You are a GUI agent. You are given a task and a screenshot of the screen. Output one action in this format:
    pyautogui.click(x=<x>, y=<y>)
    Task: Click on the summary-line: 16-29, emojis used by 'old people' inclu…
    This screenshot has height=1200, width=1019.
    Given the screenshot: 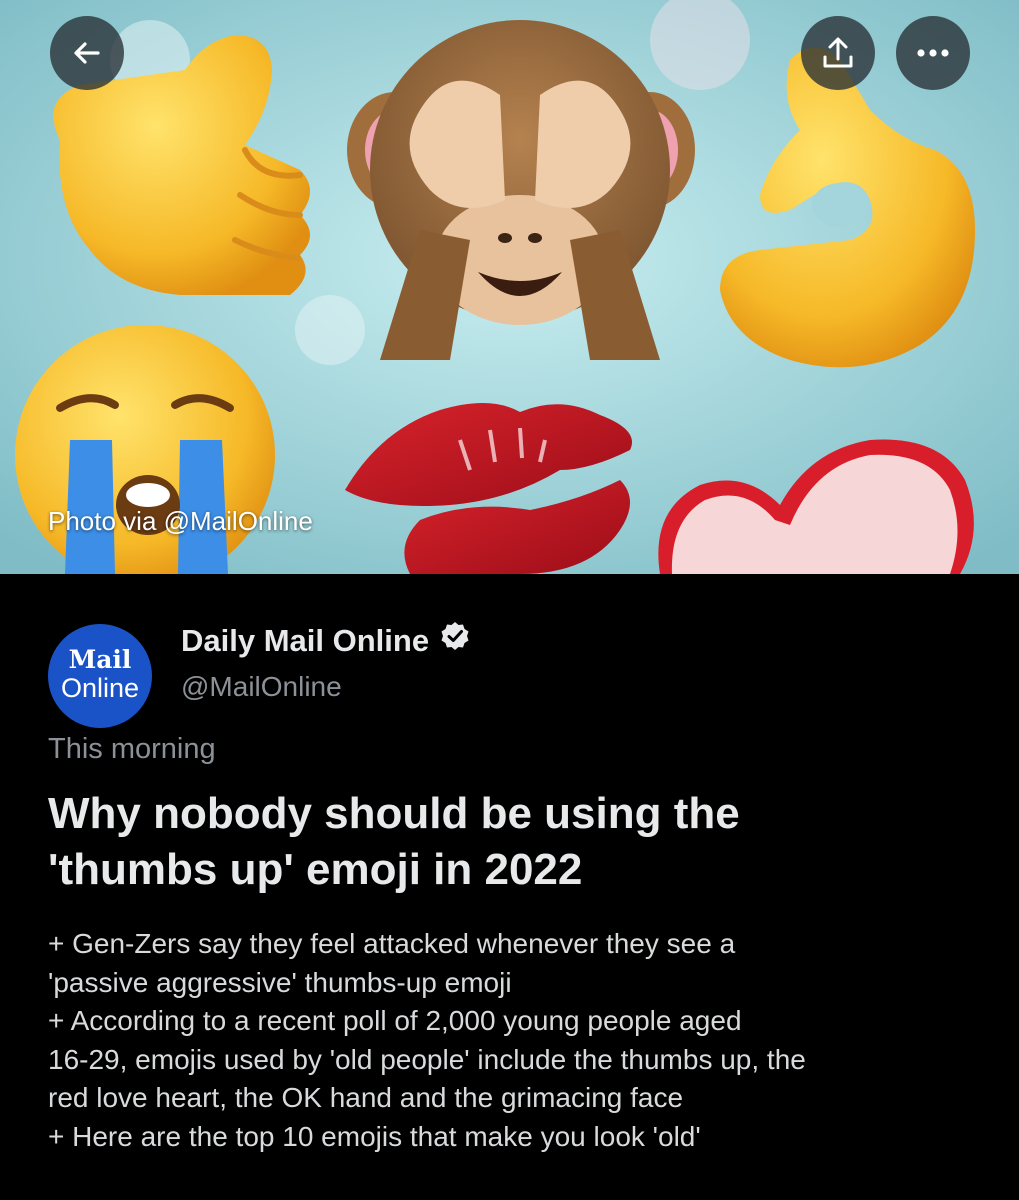 What is the action you would take?
    pyautogui.click(x=427, y=1059)
    